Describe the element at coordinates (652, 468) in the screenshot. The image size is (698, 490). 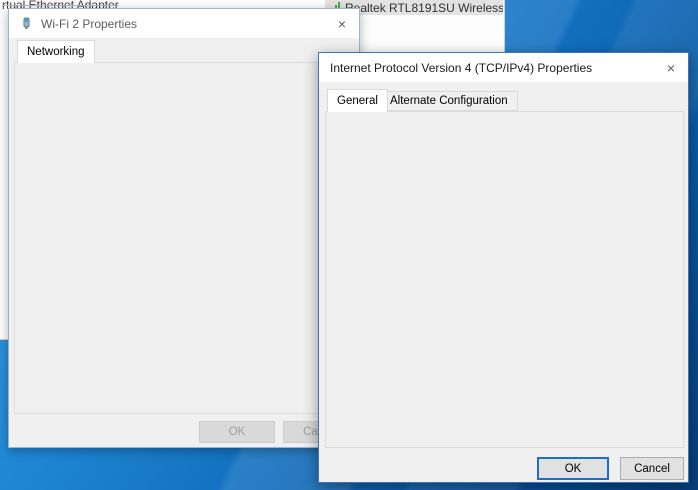
I see `cancel-button: Cancel` at that location.